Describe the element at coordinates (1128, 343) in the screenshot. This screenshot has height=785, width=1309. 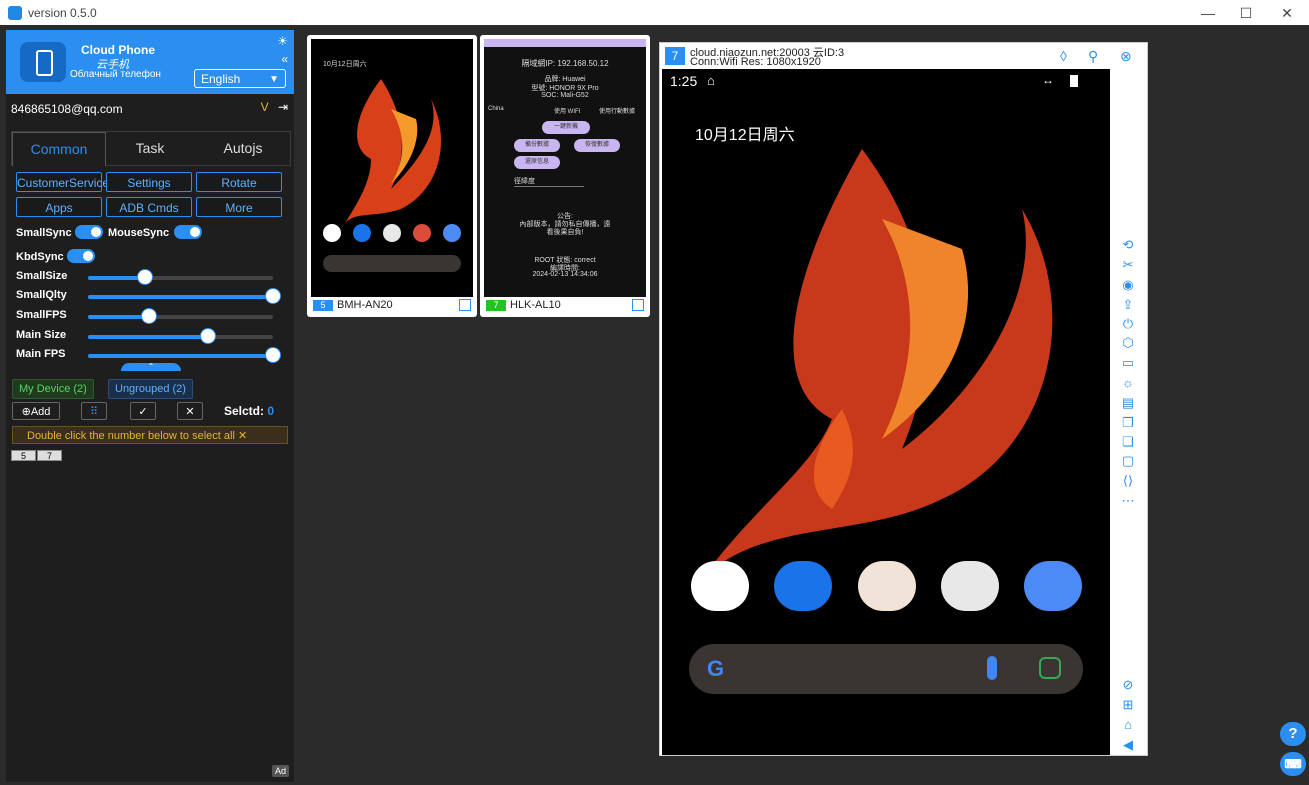
I see `box-icon: ⬡` at that location.